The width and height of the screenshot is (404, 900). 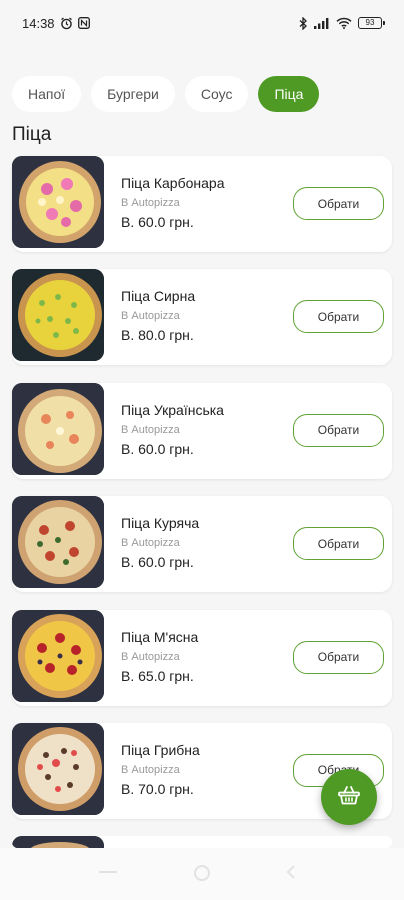 What do you see at coordinates (157, 788) in the screenshot?
I see `product-price: В. 70.0 грн.` at bounding box center [157, 788].